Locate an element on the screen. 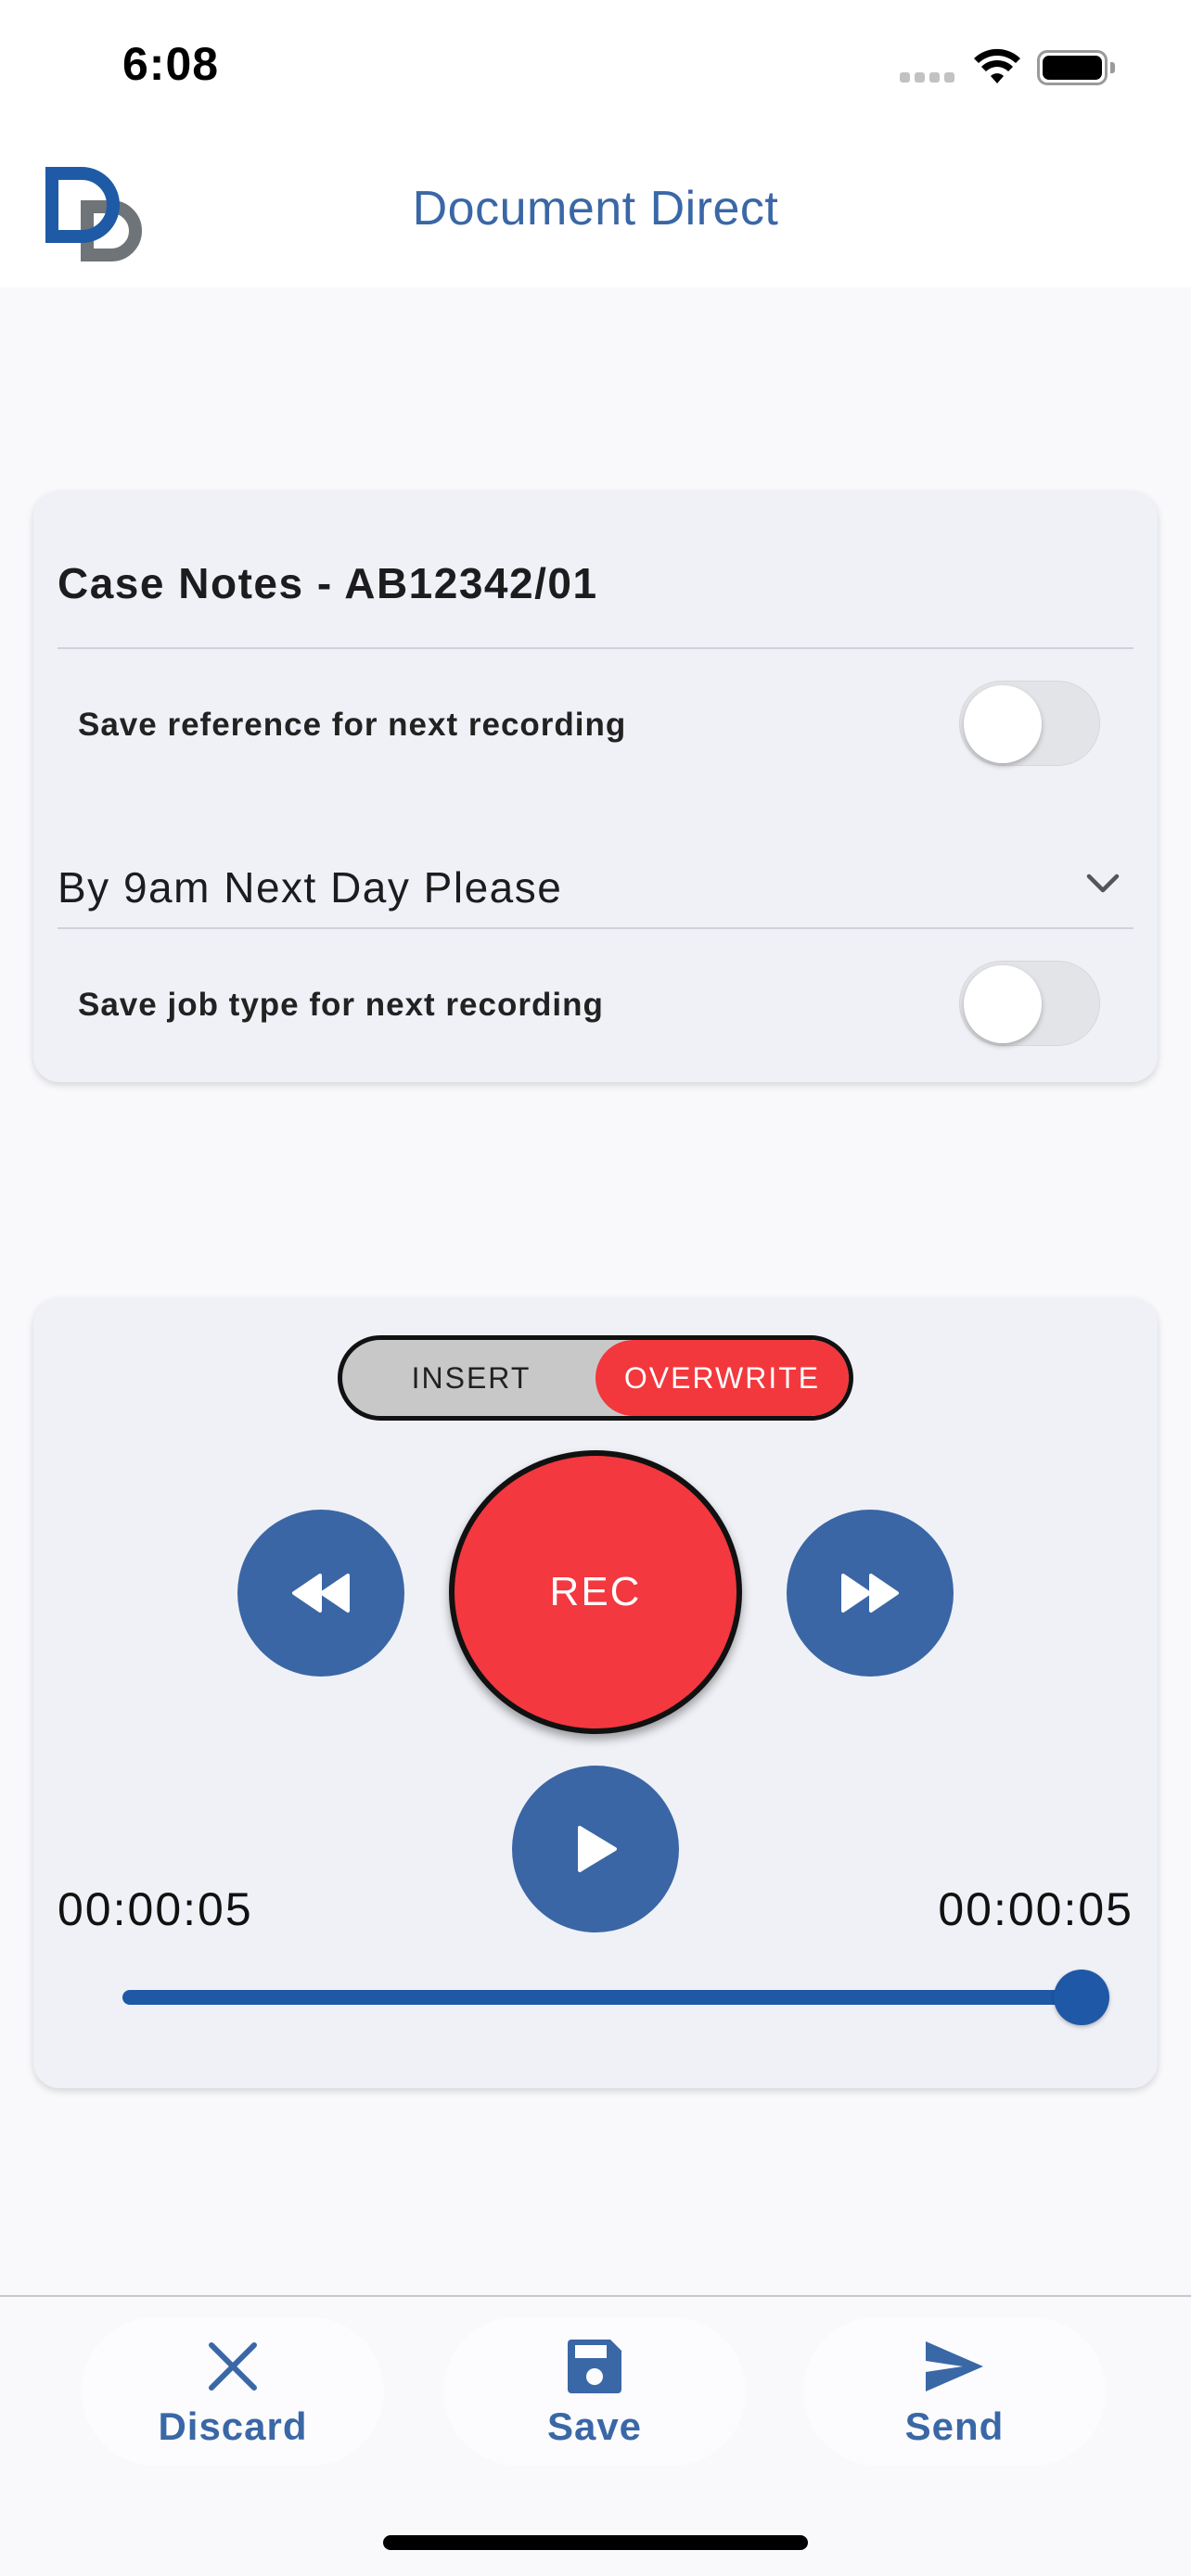 The image size is (1191, 2576). floppy-disk-icon is located at coordinates (594, 2366).